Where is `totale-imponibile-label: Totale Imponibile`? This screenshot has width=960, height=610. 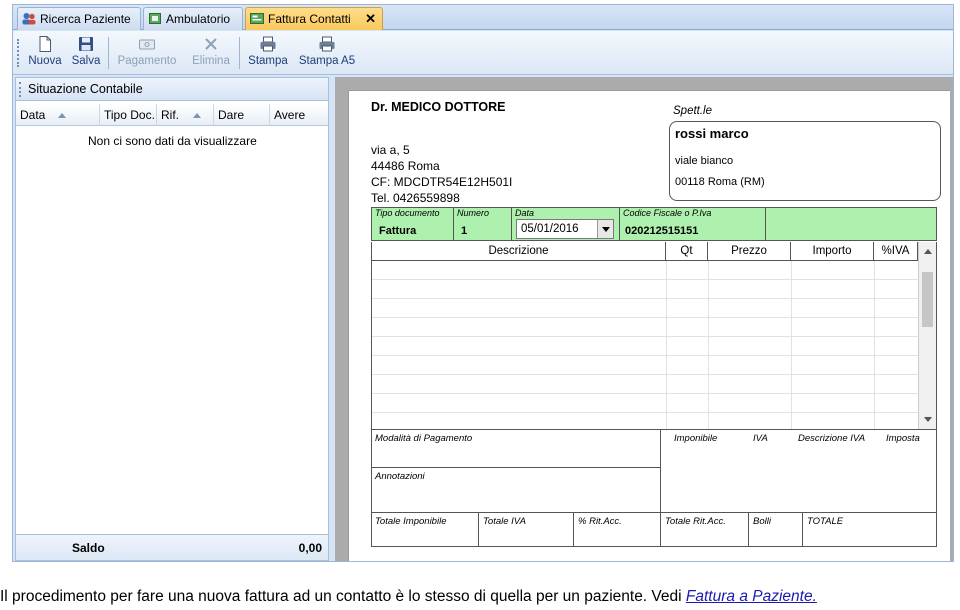
totale-imponibile-label: Totale Imponibile is located at coordinates (411, 521).